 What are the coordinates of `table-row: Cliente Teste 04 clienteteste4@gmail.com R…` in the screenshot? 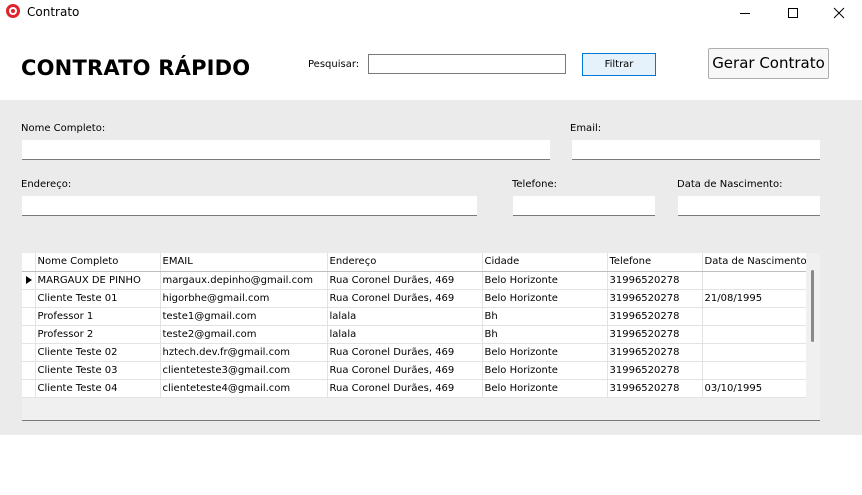 It's located at (415, 388).